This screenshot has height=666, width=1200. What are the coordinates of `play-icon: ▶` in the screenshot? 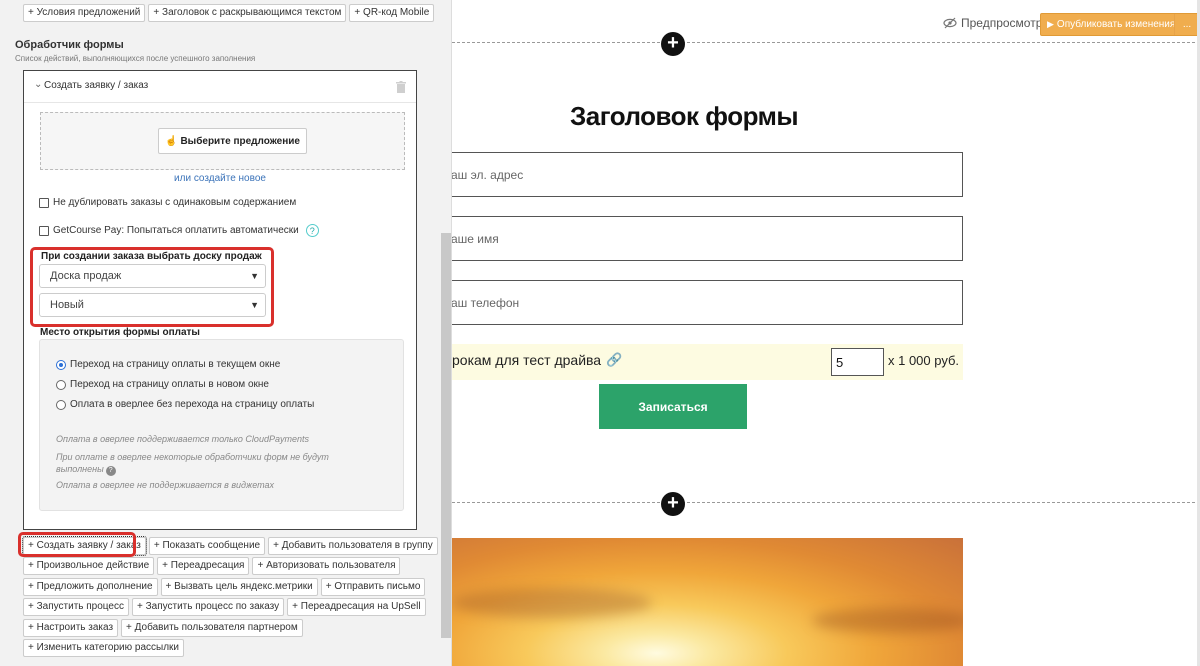 It's located at (1050, 24).